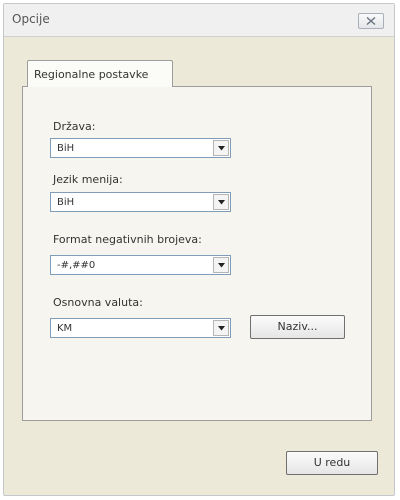 This screenshot has height=500, width=400. What do you see at coordinates (74, 126) in the screenshot?
I see `country-label: Država:` at bounding box center [74, 126].